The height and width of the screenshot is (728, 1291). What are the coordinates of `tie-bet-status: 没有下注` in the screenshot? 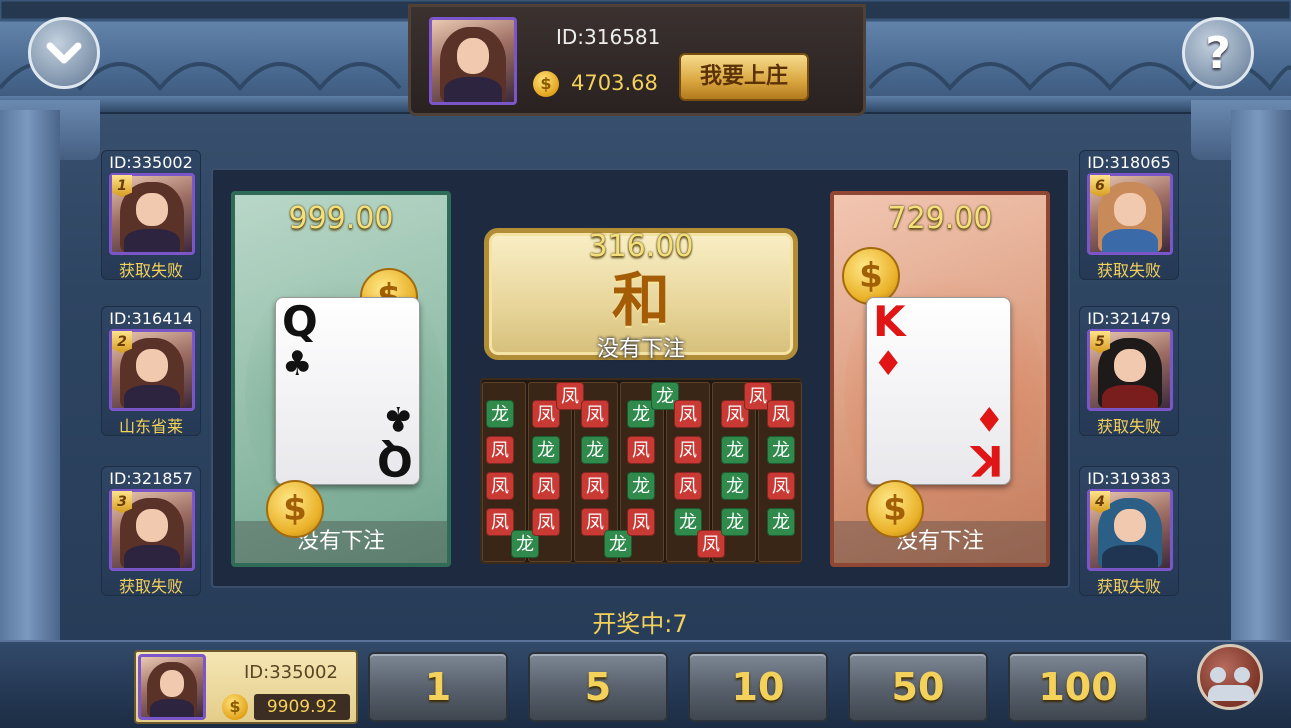 It's located at (640, 349).